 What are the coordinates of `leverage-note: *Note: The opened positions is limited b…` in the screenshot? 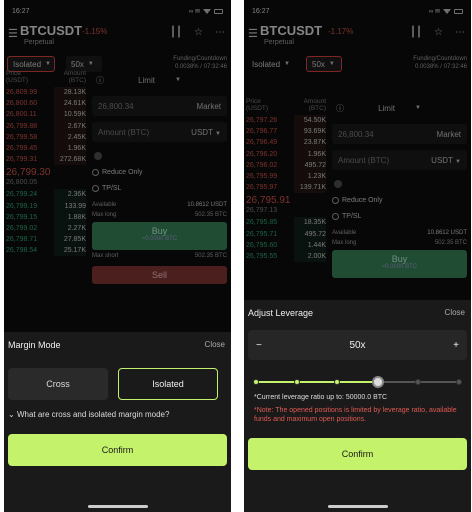 It's located at (355, 415).